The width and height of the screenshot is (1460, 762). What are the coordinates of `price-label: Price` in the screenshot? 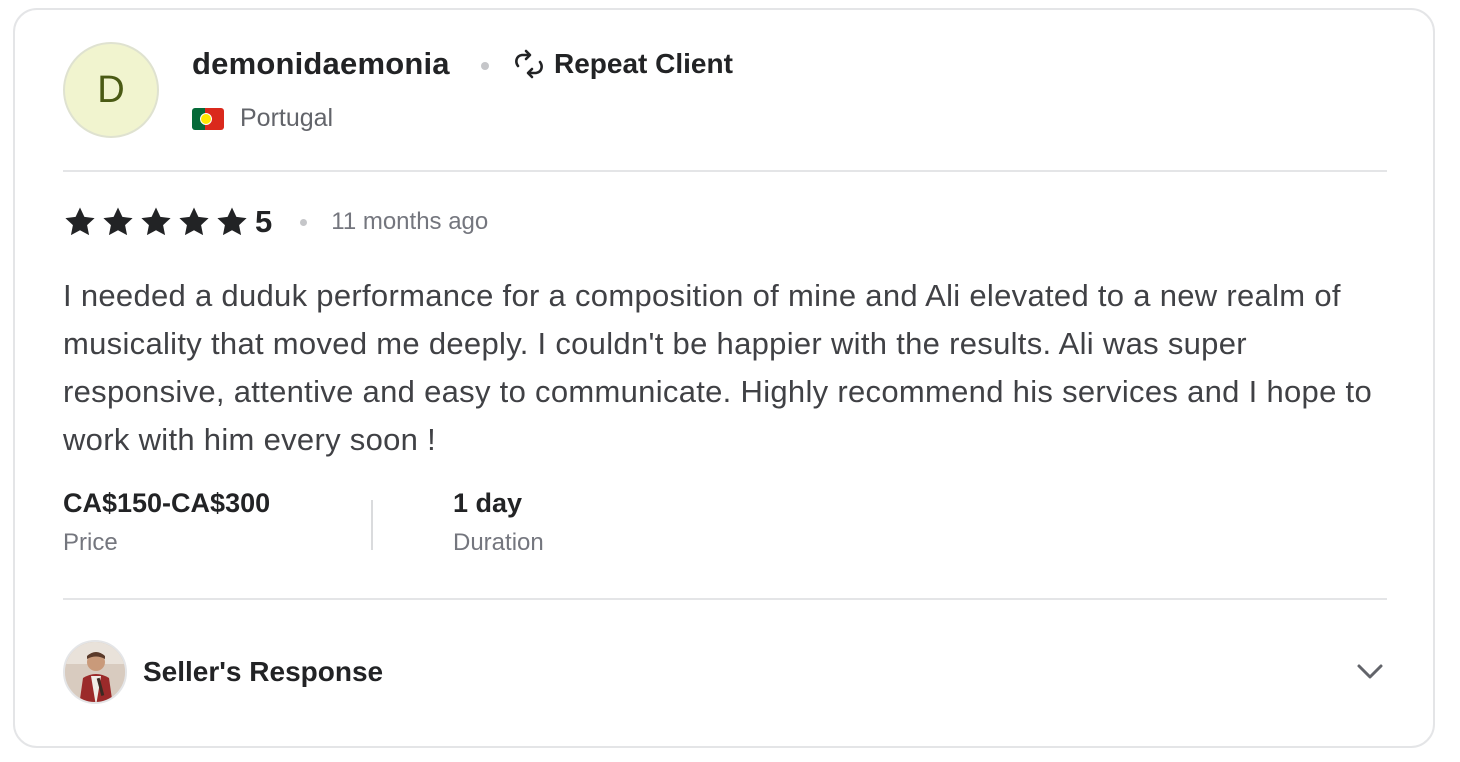 It's located at (90, 542).